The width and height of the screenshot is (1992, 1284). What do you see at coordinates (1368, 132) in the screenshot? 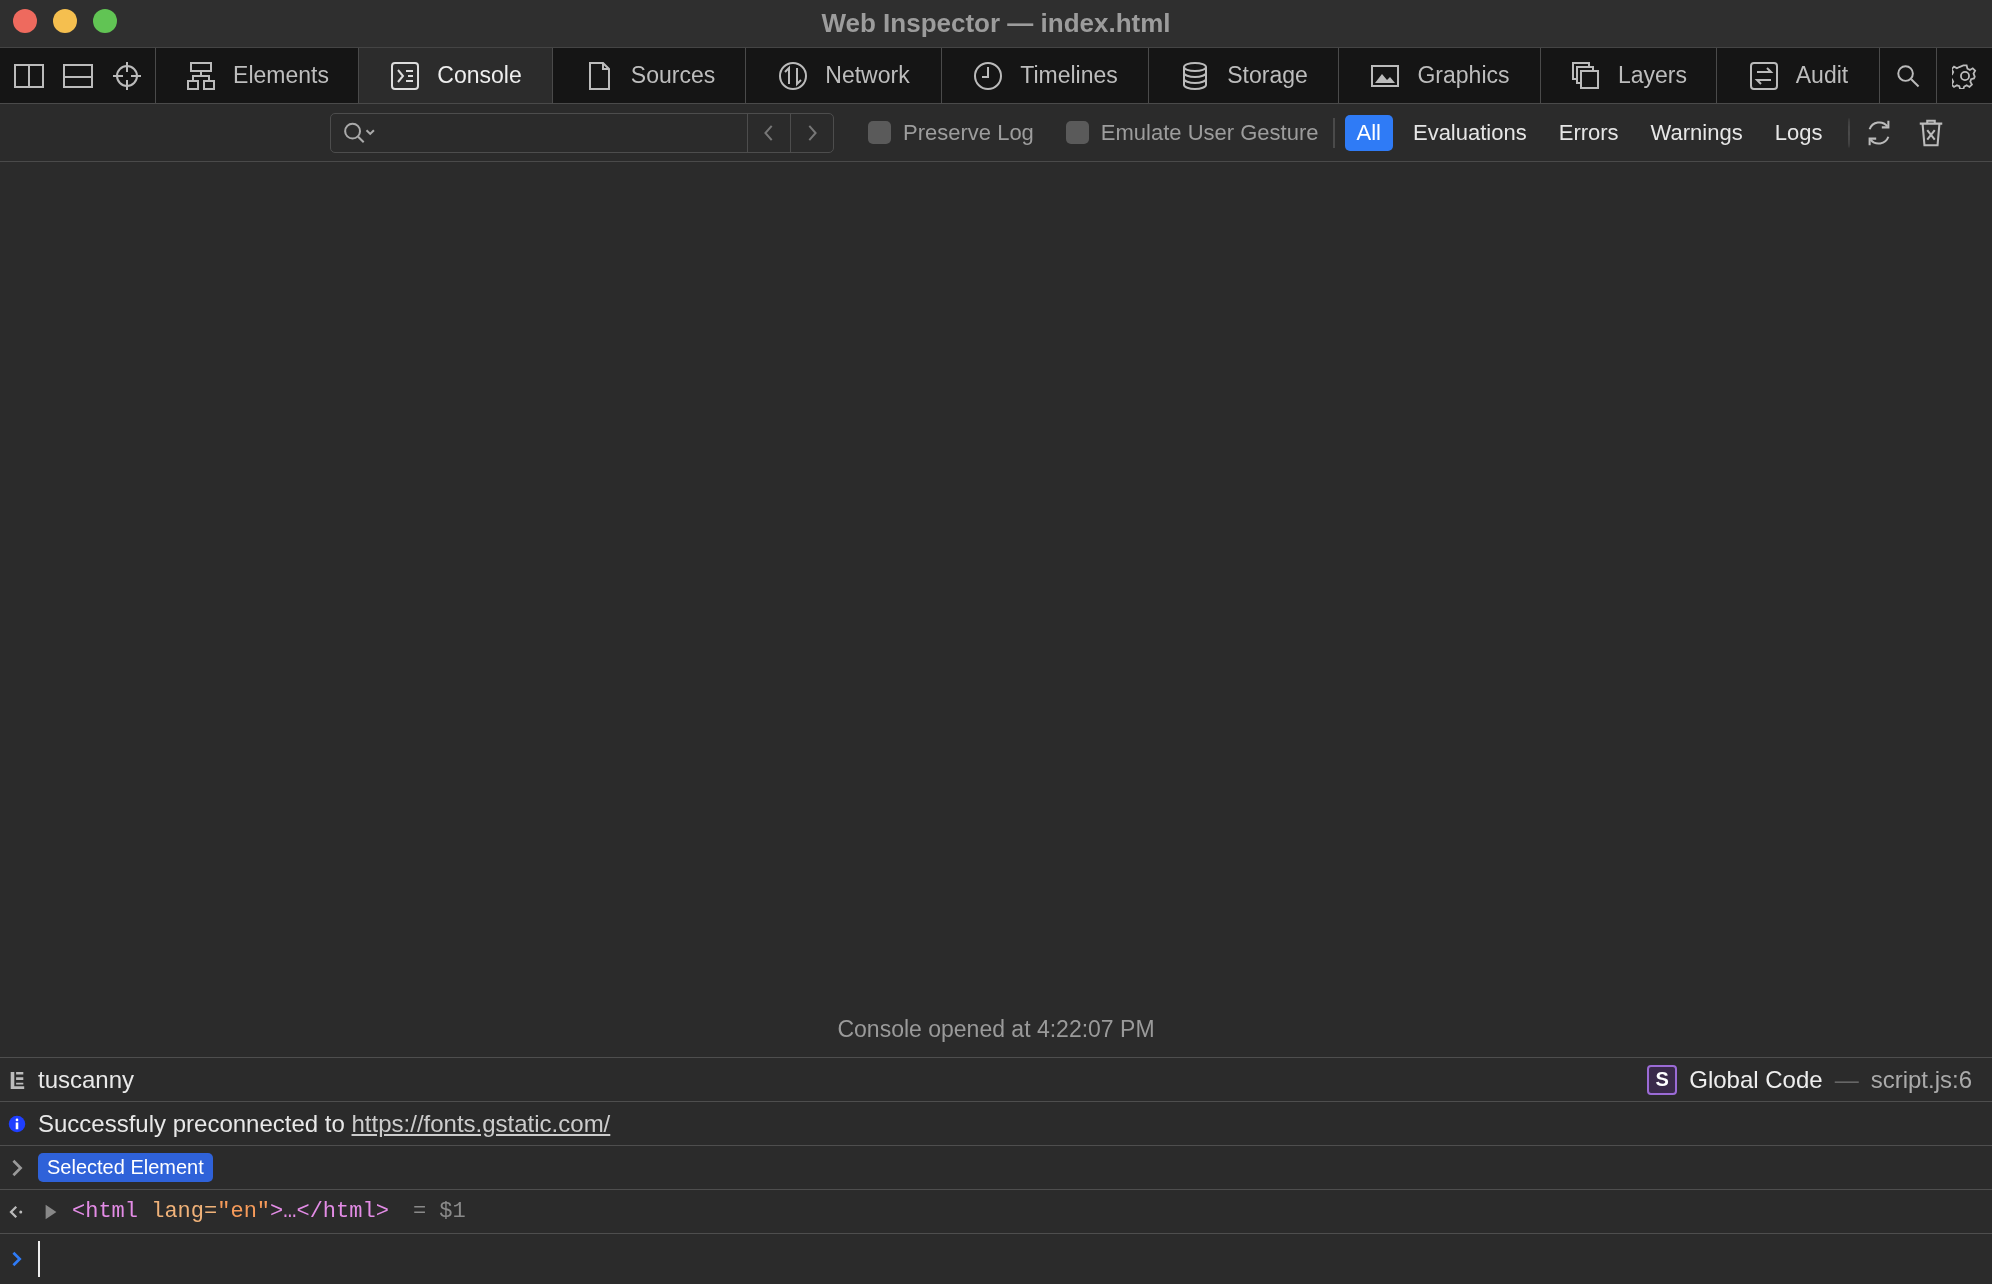
I see `filter-button: All` at bounding box center [1368, 132].